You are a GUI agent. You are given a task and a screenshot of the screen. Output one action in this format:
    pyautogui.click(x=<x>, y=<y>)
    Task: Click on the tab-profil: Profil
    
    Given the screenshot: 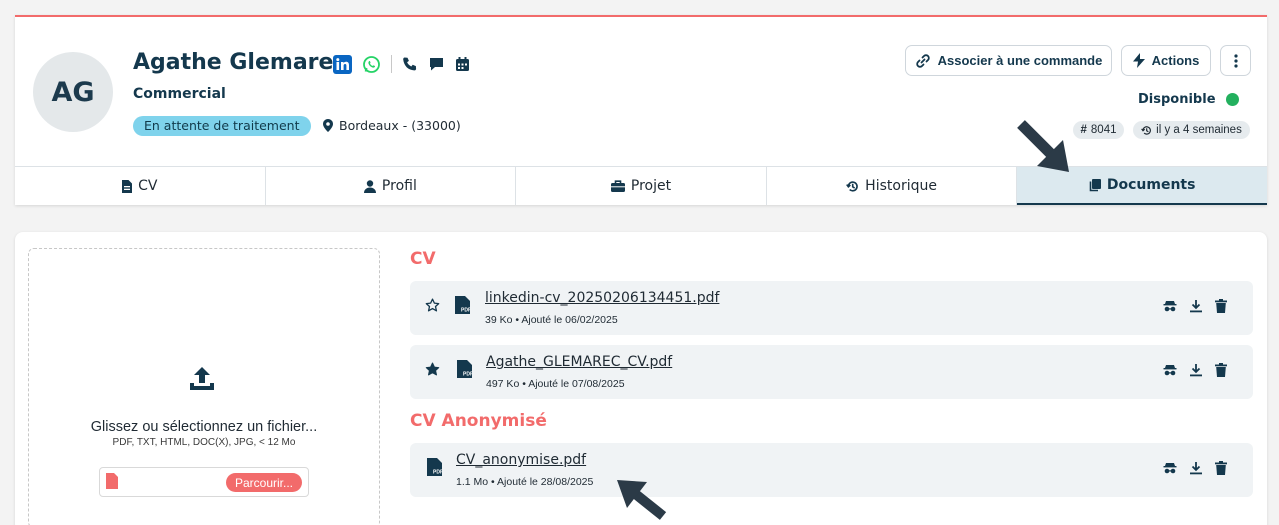 What is the action you would take?
    pyautogui.click(x=391, y=186)
    